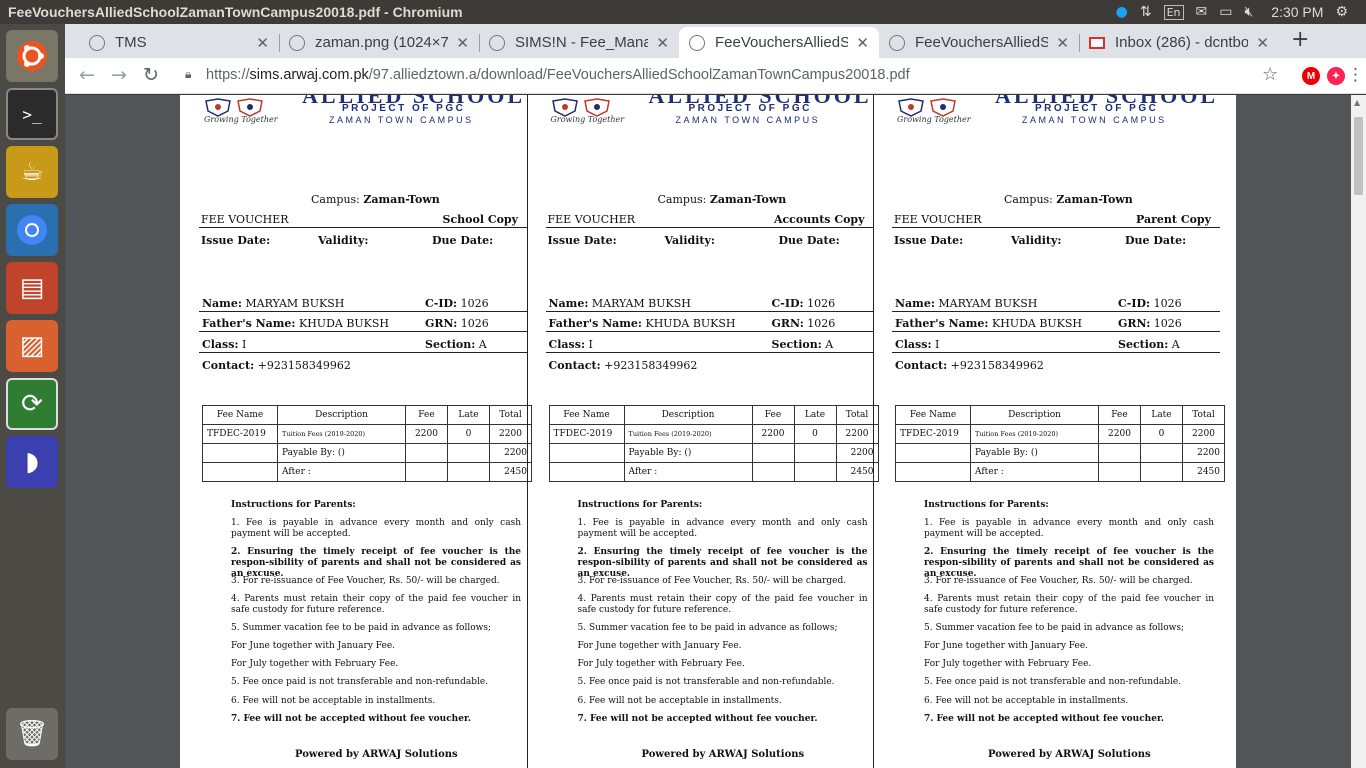  I want to click on reload-icon: ↻, so click(151, 75).